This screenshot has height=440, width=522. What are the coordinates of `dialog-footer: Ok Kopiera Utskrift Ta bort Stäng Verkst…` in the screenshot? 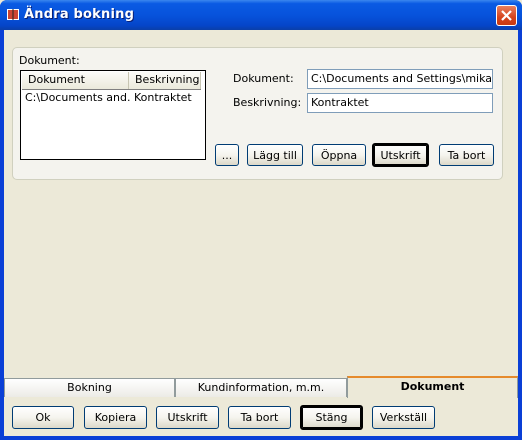 It's located at (261, 418).